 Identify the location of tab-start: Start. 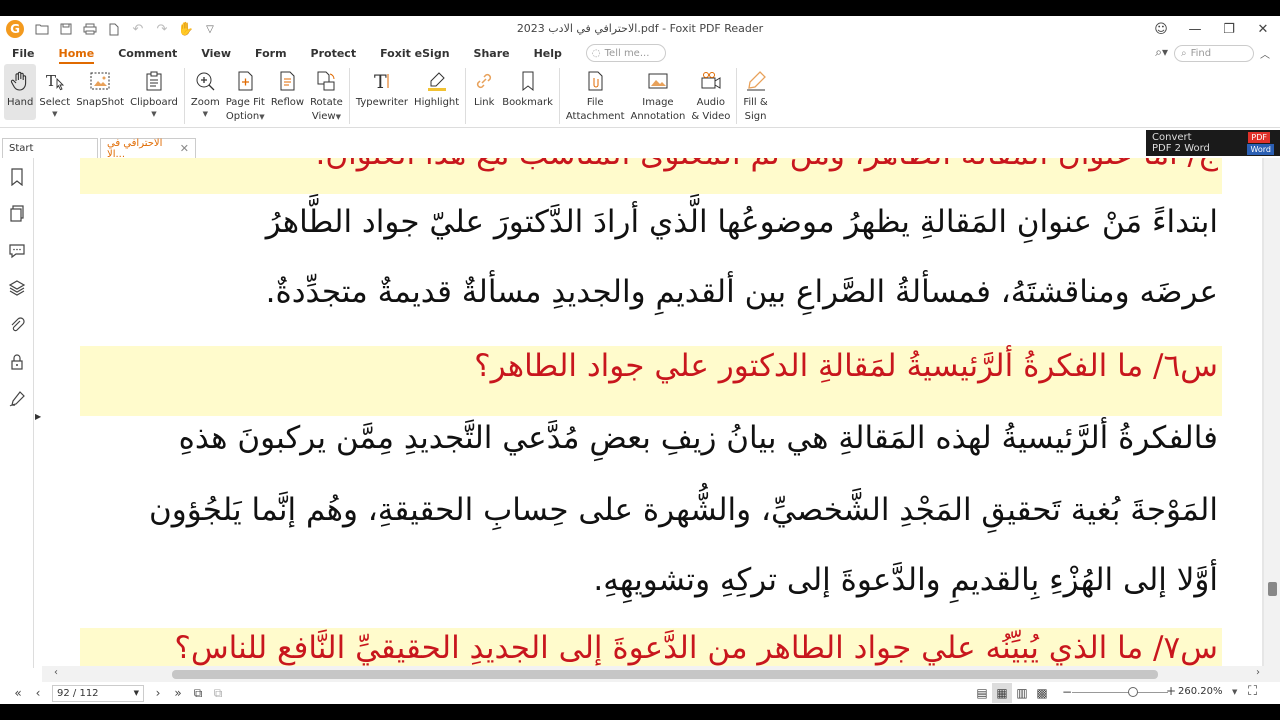
(50, 148).